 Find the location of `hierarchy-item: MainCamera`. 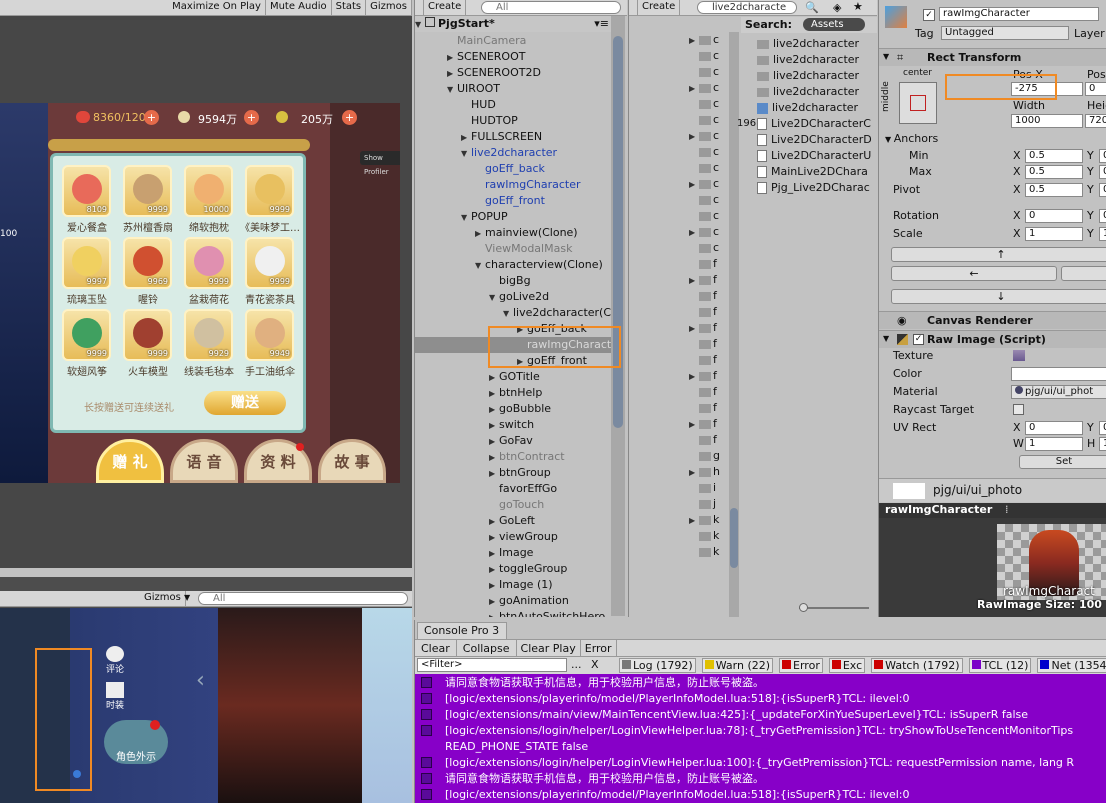

hierarchy-item: MainCamera is located at coordinates (513, 41).